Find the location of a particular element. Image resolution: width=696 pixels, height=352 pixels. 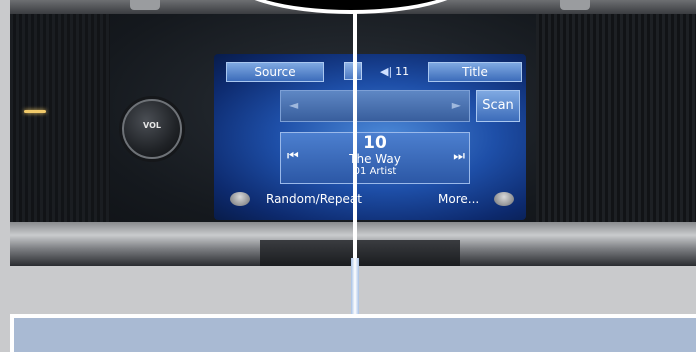

artist-name: Artist is located at coordinates (383, 171).